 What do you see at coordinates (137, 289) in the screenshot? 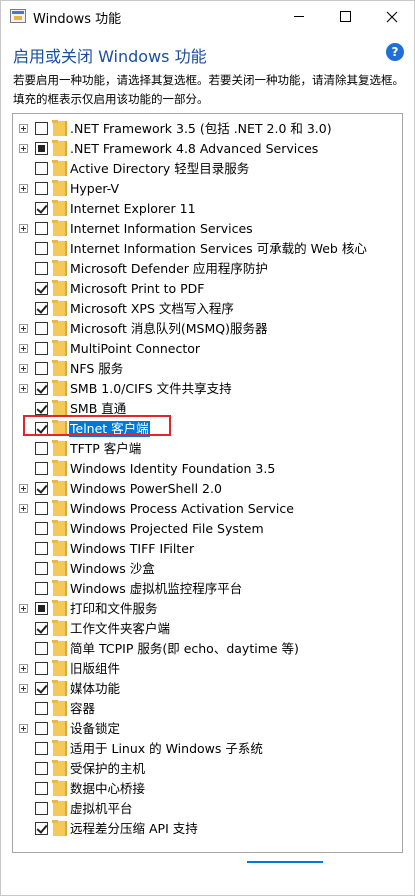
I see `feature-label: Microsoft Print to PDF` at bounding box center [137, 289].